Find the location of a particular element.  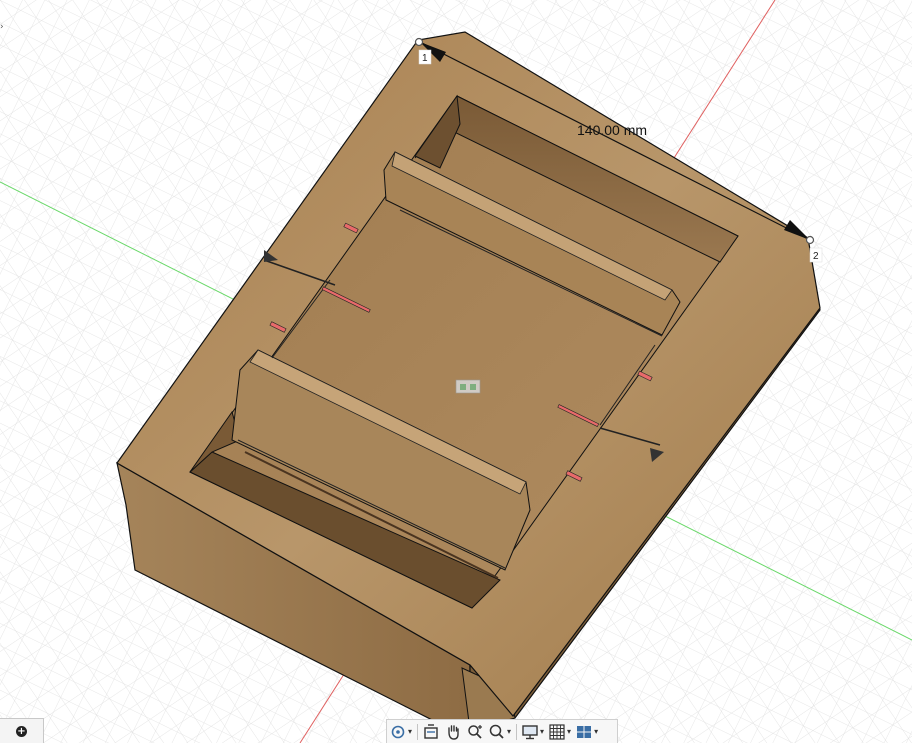

orbit-icon is located at coordinates (398, 731).